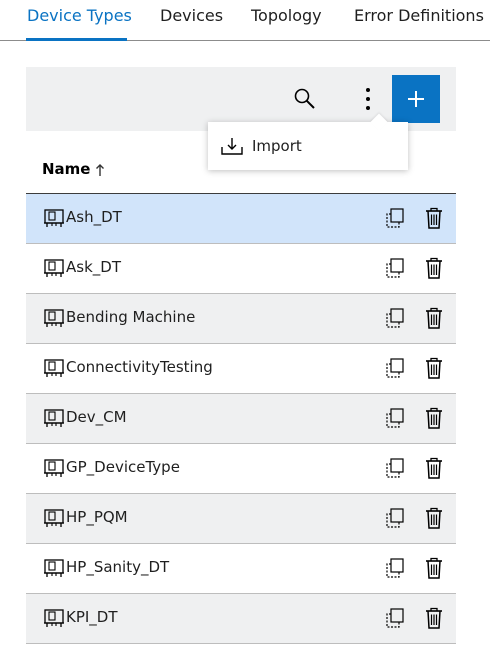 Image resolution: width=490 pixels, height=654 pixels. What do you see at coordinates (118, 567) in the screenshot?
I see `device-type-name: HP_Sanity_DT` at bounding box center [118, 567].